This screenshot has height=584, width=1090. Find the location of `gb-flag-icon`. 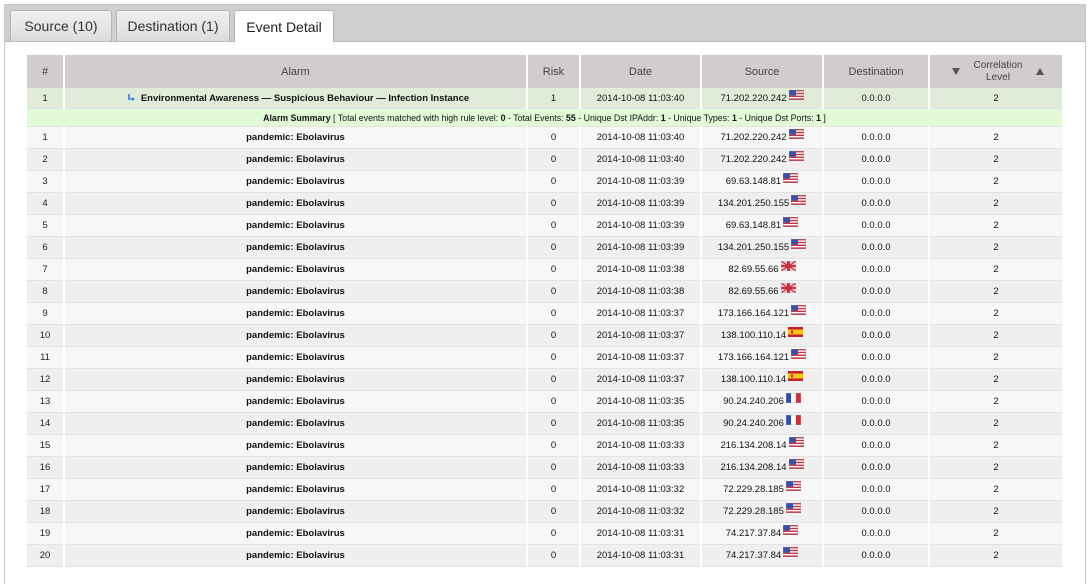

gb-flag-icon is located at coordinates (788, 288).